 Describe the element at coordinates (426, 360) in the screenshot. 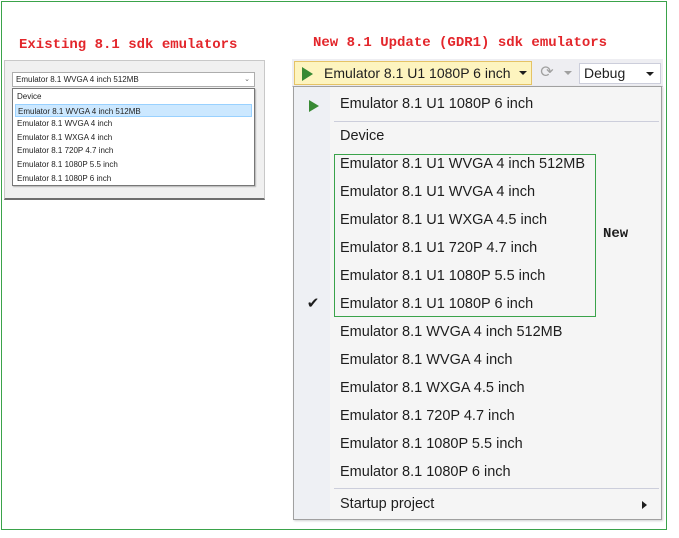

I see `menu-item-label: Emulator 8.1 WVGA 4 inch` at that location.